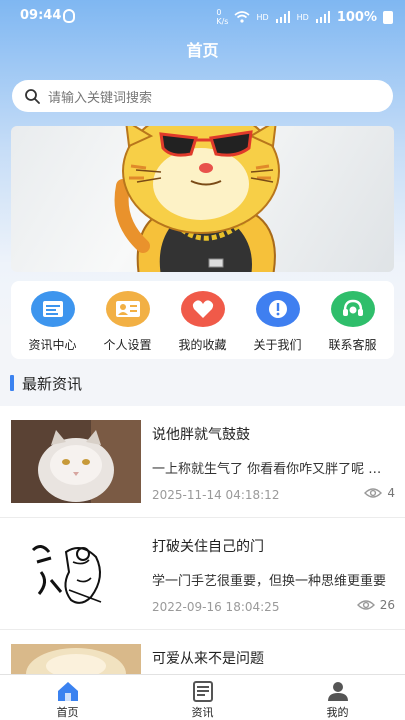 The width and height of the screenshot is (405, 720). I want to click on bottom-tab-bar: 首页 资讯 我的, so click(202, 697).